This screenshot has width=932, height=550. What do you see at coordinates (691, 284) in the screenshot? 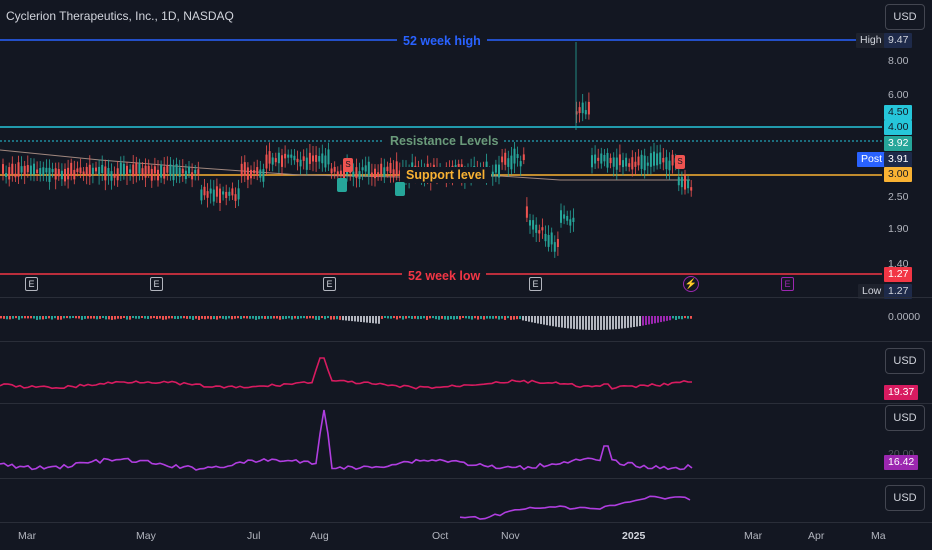
I see `dividend-lightning-icon: ⚡` at bounding box center [691, 284].